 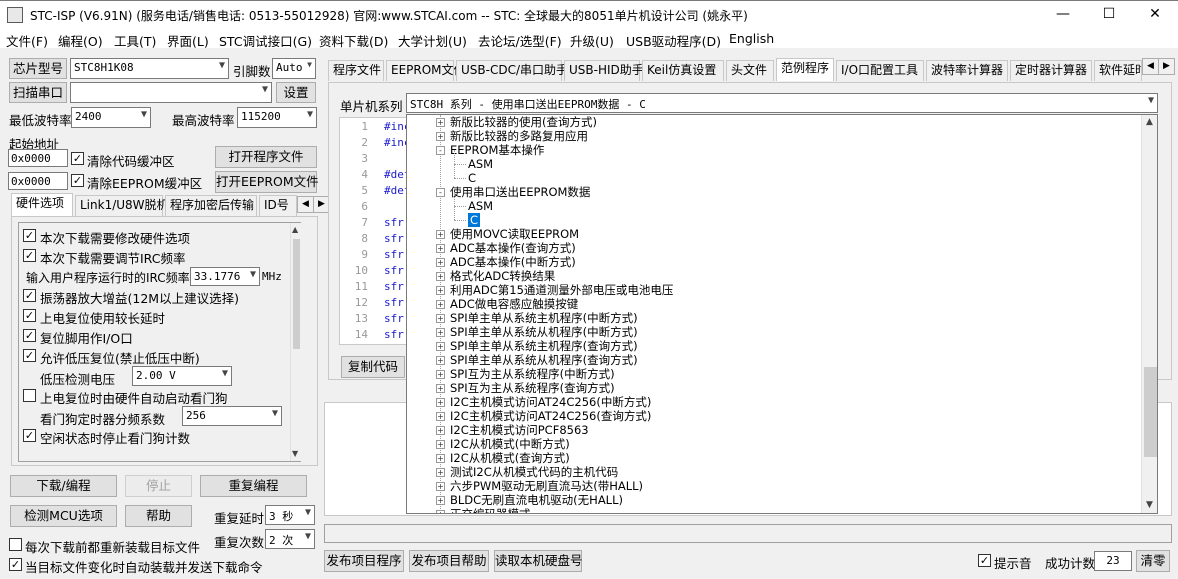 I want to click on tree-item: I2C从机模式(中断方式), so click(x=510, y=444).